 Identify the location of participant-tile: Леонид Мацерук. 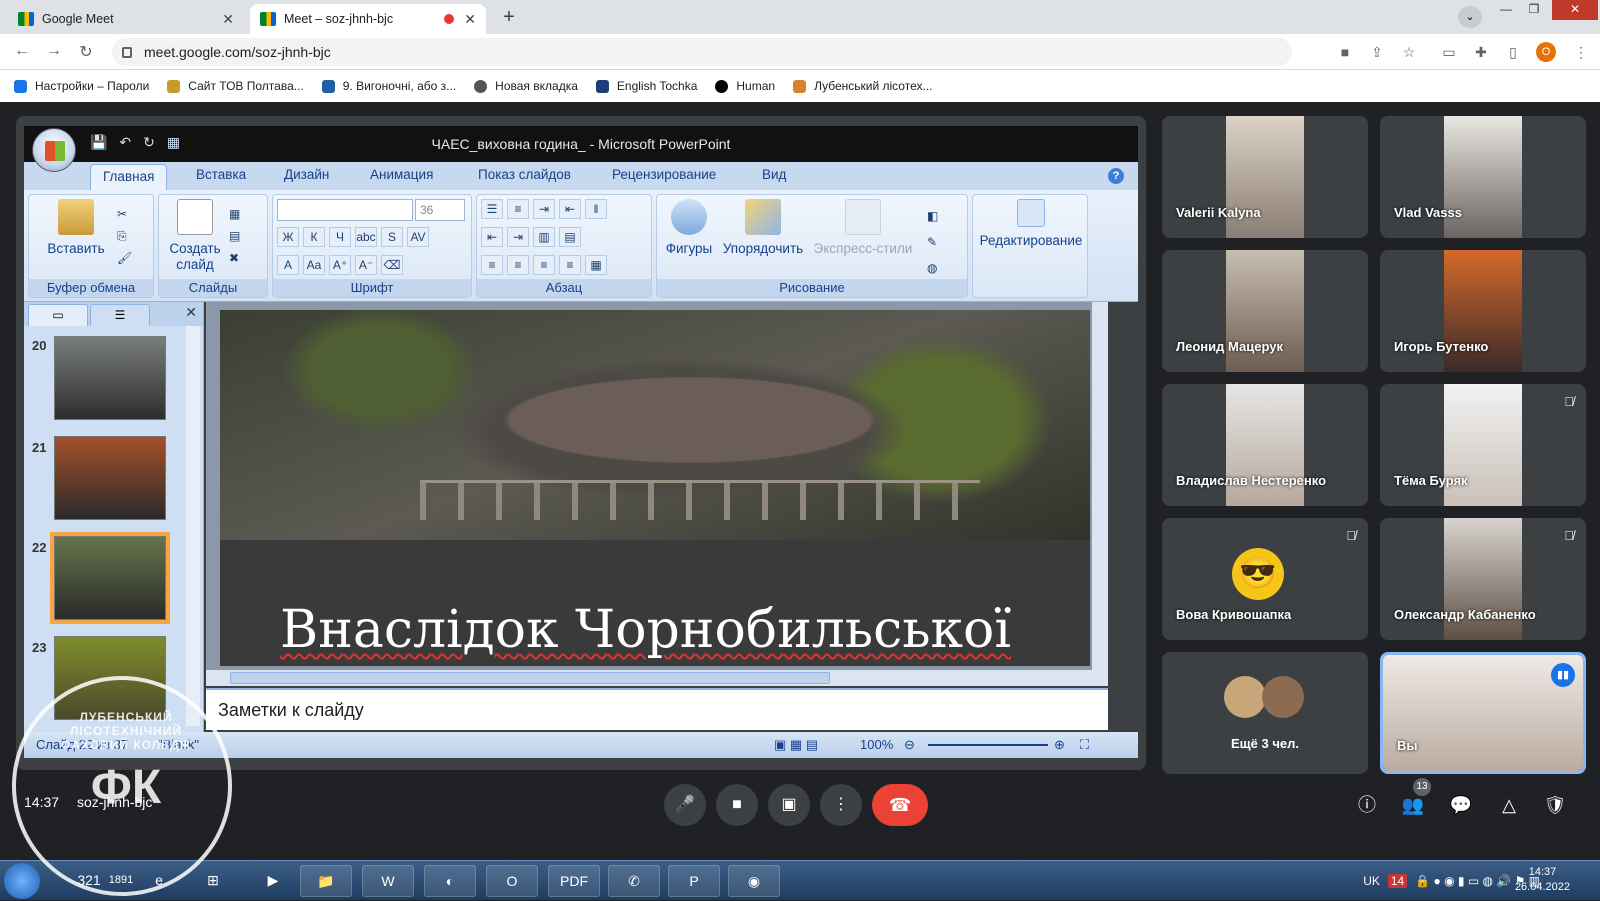
(1265, 311).